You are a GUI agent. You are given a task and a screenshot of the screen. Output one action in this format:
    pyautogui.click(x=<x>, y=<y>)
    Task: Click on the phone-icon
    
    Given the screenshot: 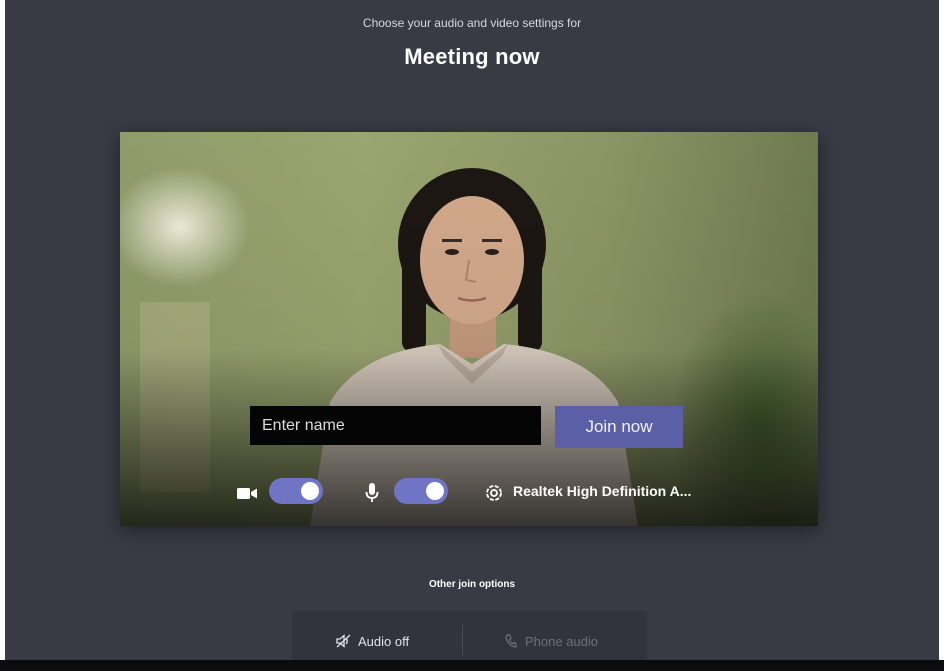 What is the action you would take?
    pyautogui.click(x=511, y=642)
    